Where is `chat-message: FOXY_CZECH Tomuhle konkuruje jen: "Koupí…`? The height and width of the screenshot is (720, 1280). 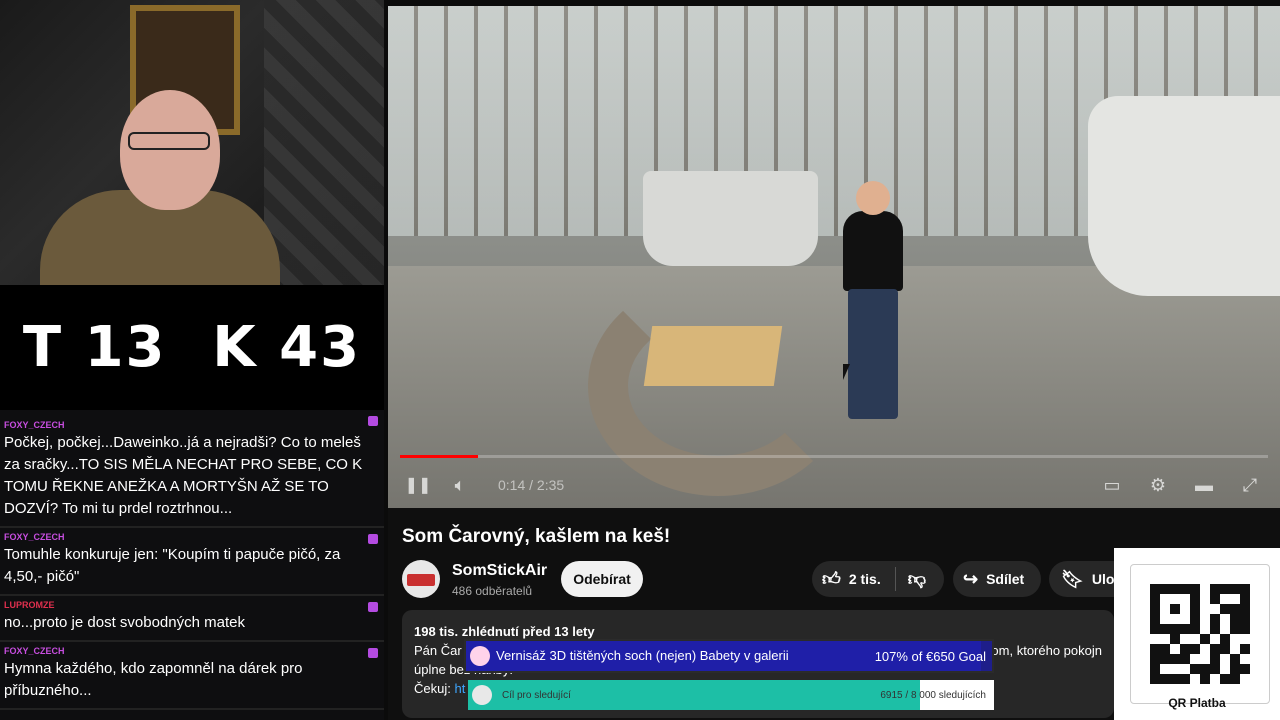
chat-message: FOXY_CZECH Tomuhle konkuruje jen: "Koupí… is located at coordinates (192, 562).